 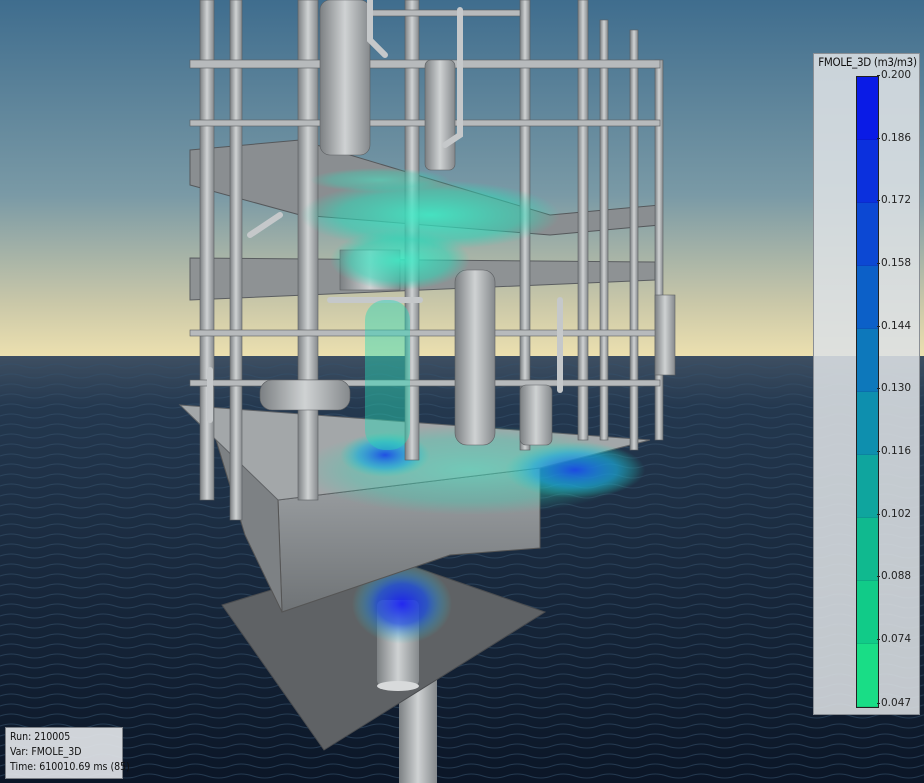 I want to click on legend-tick-label: 0.074, so click(x=898, y=639).